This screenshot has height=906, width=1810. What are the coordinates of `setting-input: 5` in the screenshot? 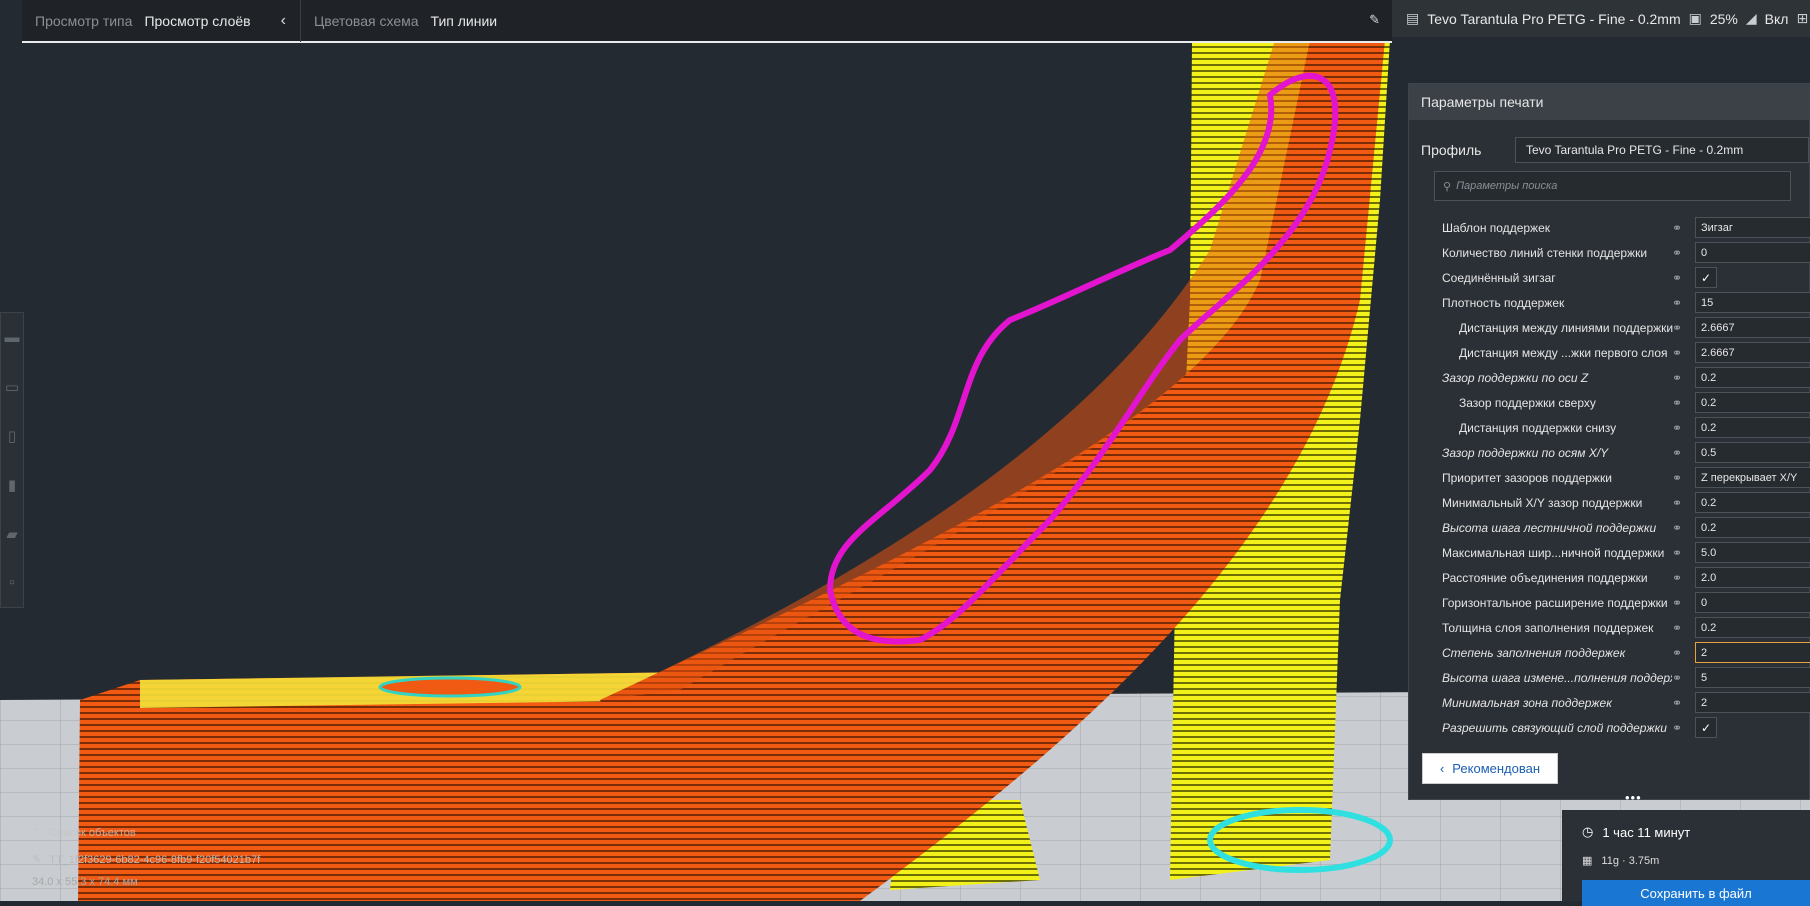 It's located at (1752, 677).